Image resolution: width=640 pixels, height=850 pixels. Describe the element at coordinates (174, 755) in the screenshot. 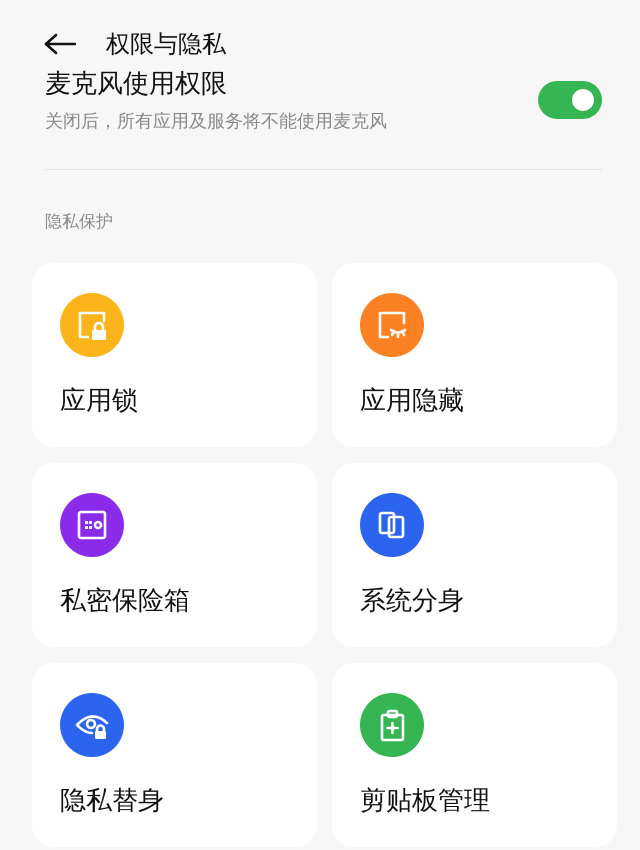

I see `feature-card: 隐私替身` at that location.